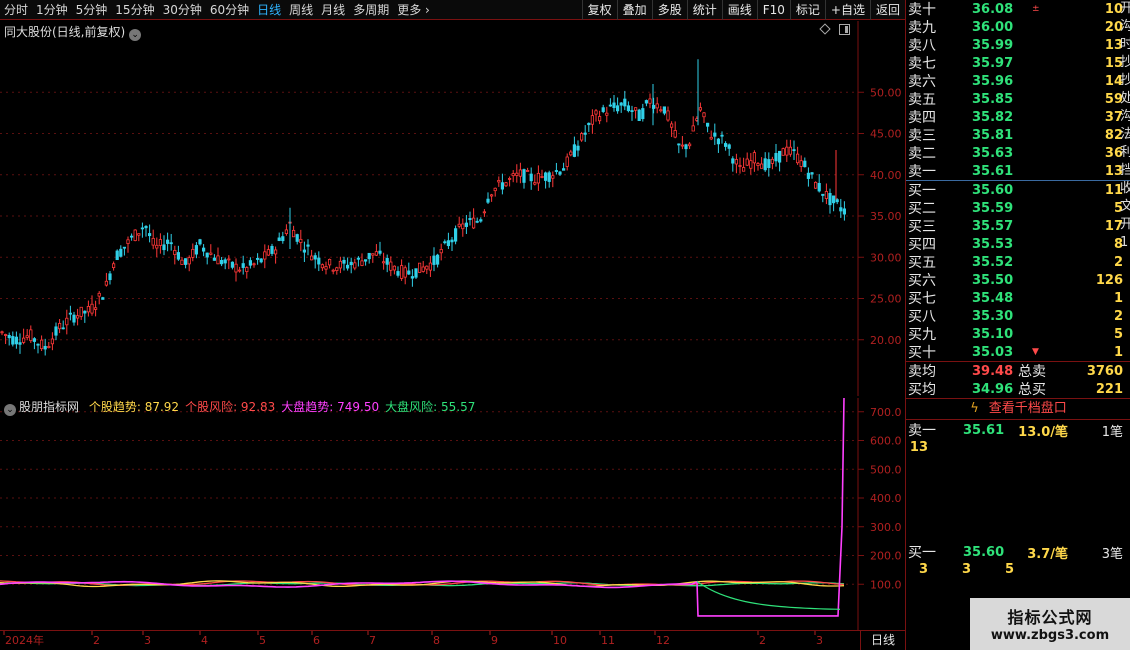 The image size is (1130, 650). I want to click on toolbar-action-3: 统计, so click(704, 10).